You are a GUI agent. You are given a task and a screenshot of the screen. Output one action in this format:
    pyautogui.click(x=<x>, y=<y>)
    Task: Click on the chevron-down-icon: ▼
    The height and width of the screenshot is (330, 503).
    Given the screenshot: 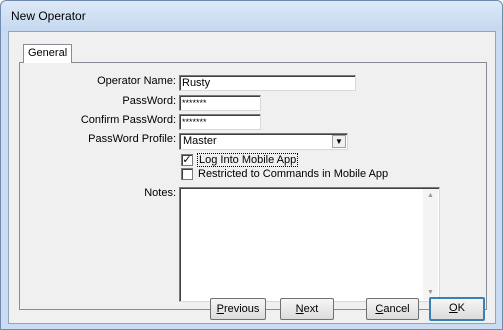 What is the action you would take?
    pyautogui.click(x=339, y=141)
    